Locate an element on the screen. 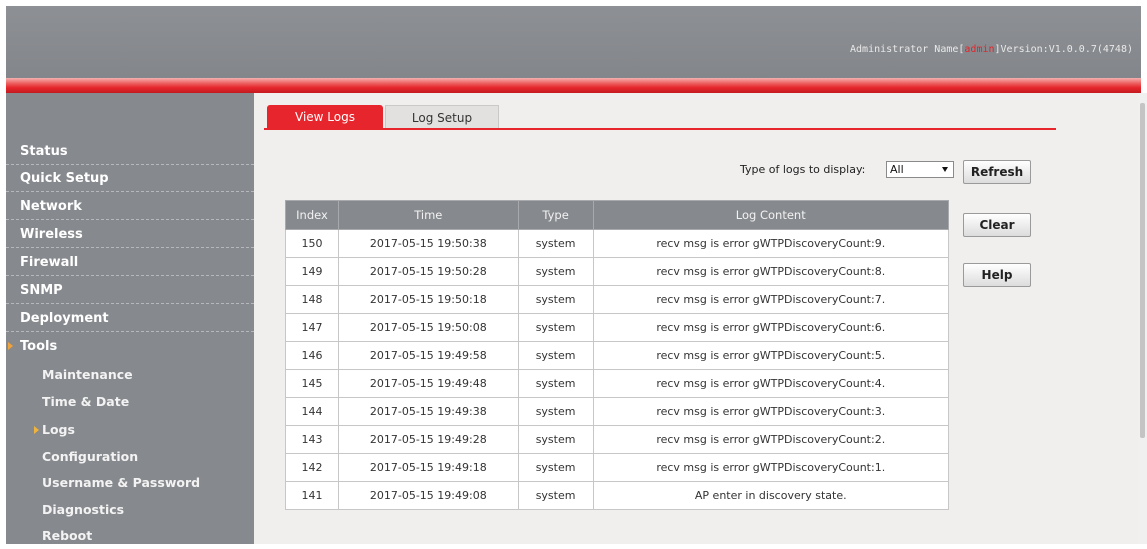  clear-button: Clear is located at coordinates (997, 225).